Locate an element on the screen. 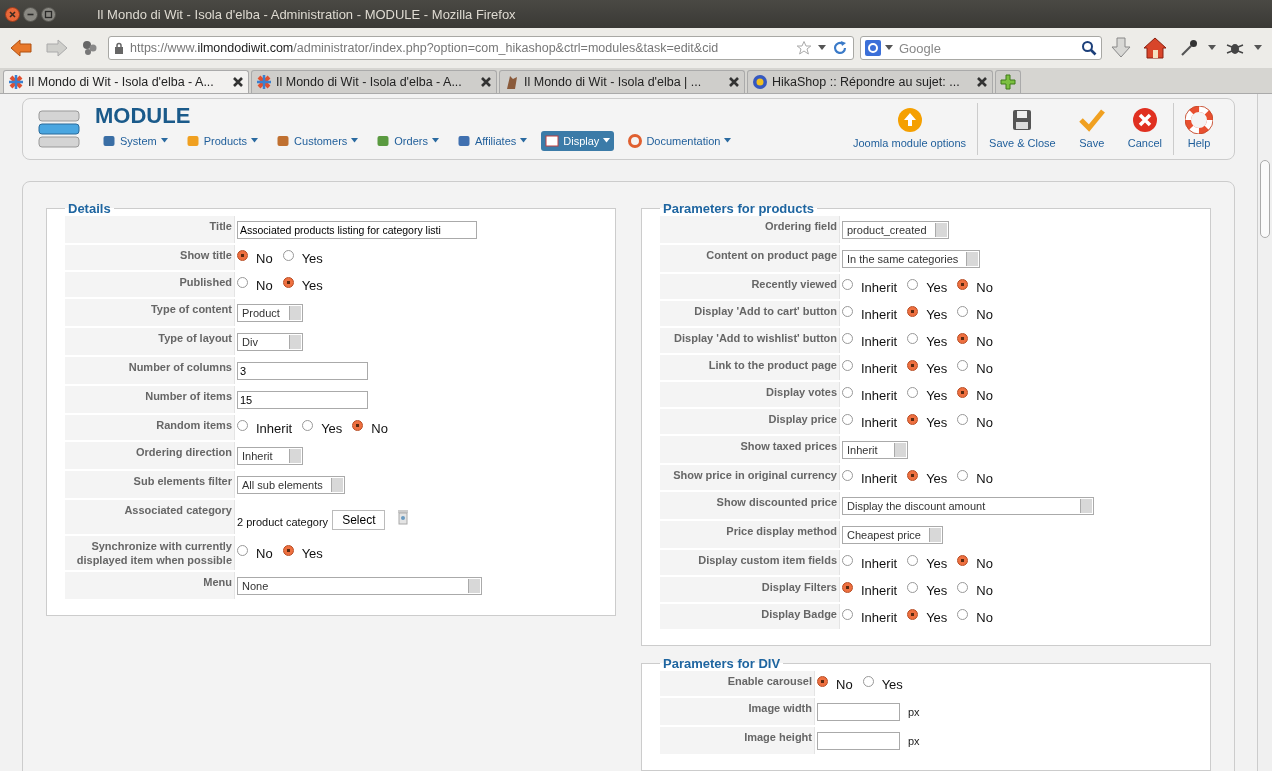 This screenshot has height=771, width=1272. reload-icon is located at coordinates (840, 48).